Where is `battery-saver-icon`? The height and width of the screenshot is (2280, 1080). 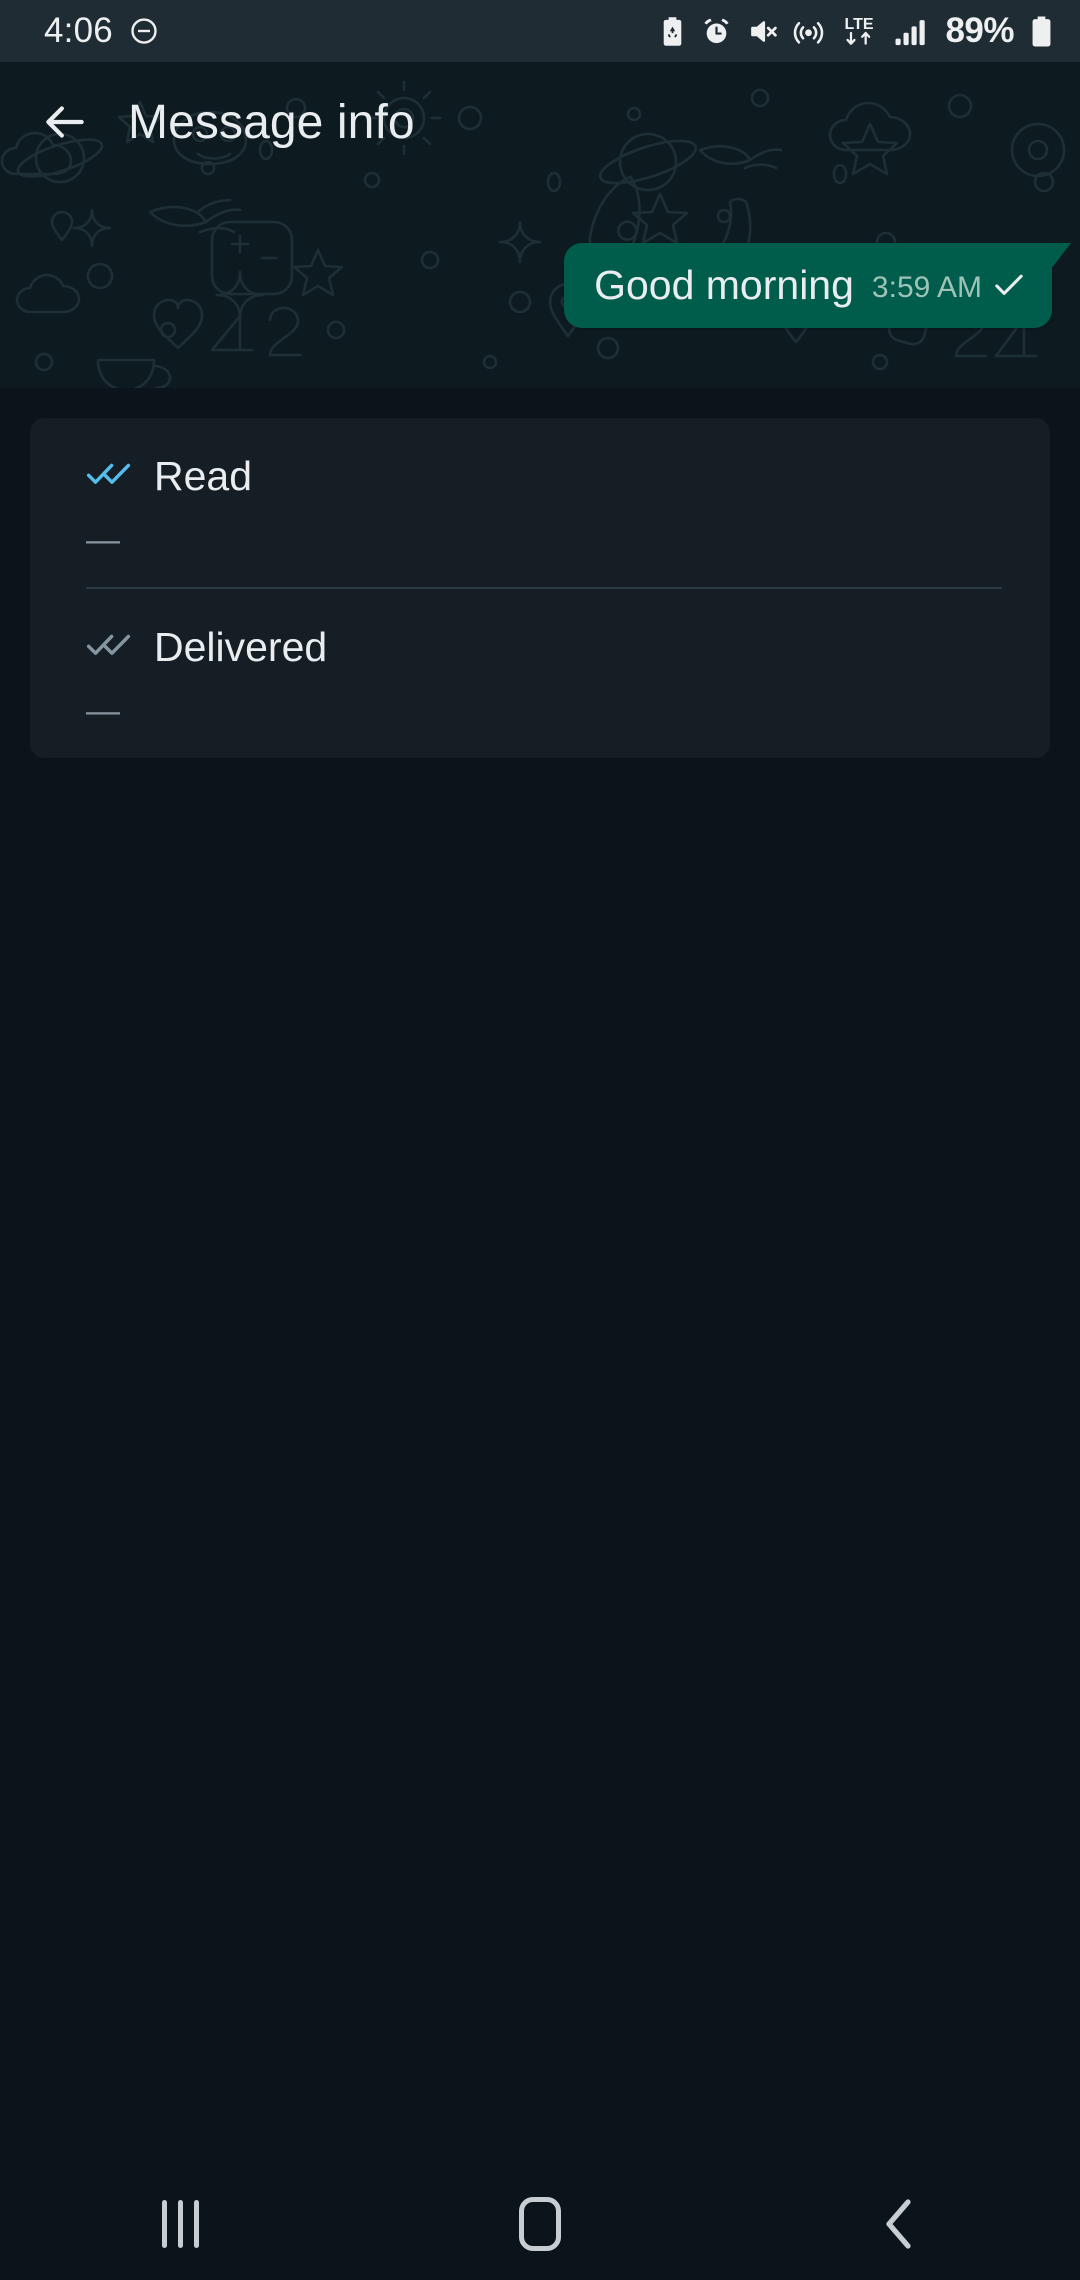 battery-saver-icon is located at coordinates (672, 31).